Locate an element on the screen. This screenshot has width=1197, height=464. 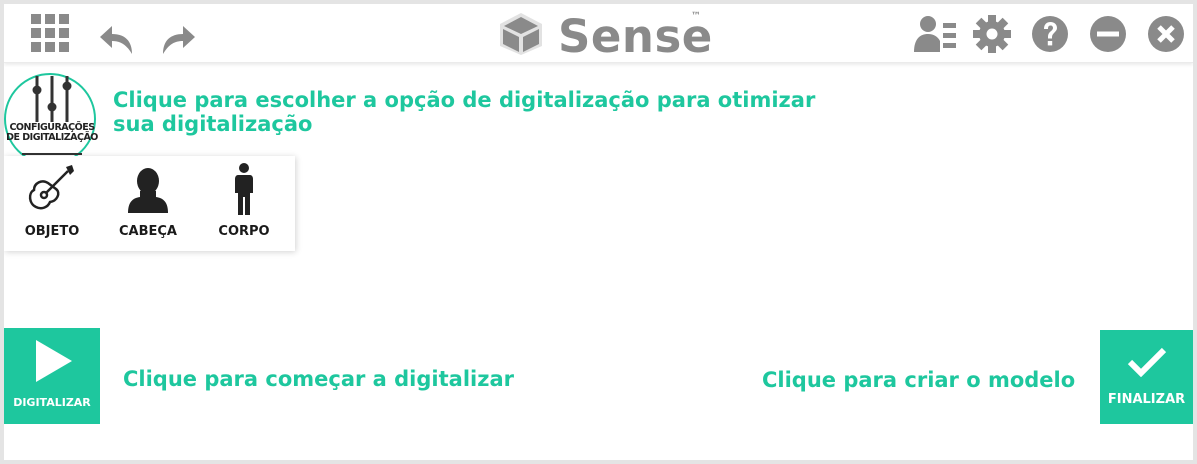
finish-hint: Clique para criar o modelo is located at coordinates (919, 380).